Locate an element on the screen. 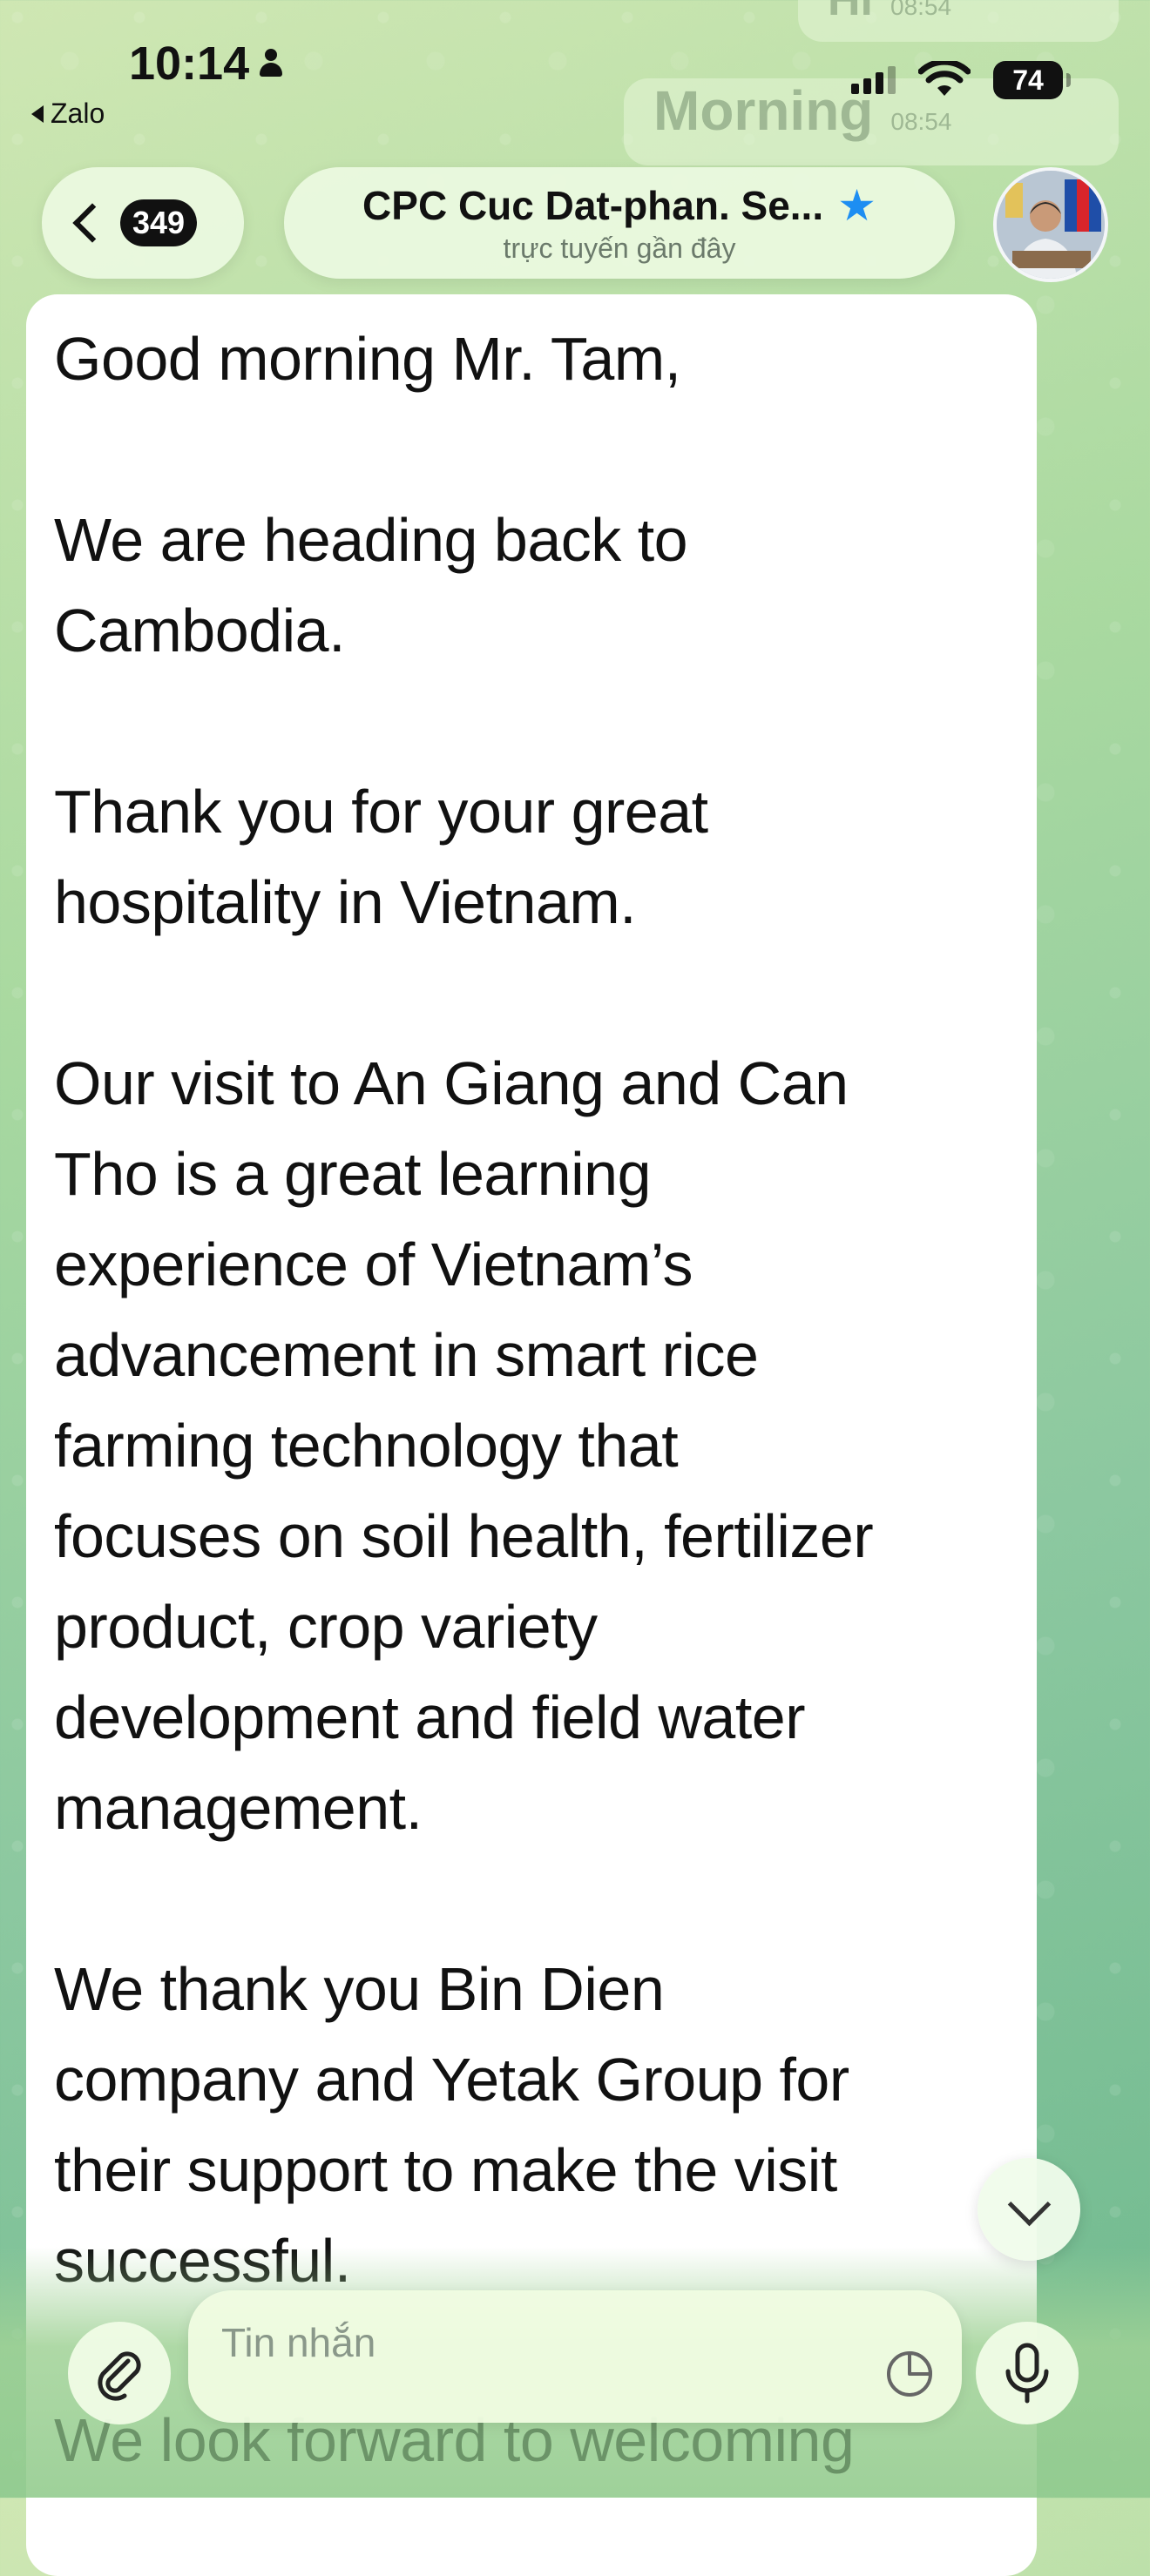 This screenshot has width=1150, height=2576. back-to-app-link: Zalo is located at coordinates (68, 114).